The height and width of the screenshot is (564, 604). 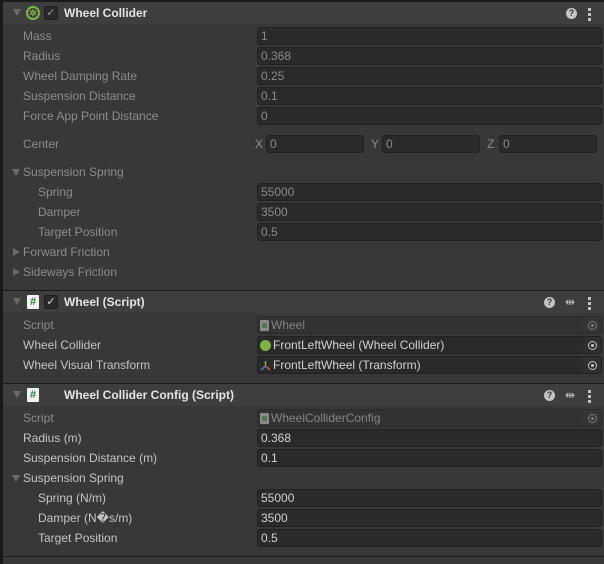 I want to click on field-label: Wheel Damping Rate, so click(x=80, y=76).